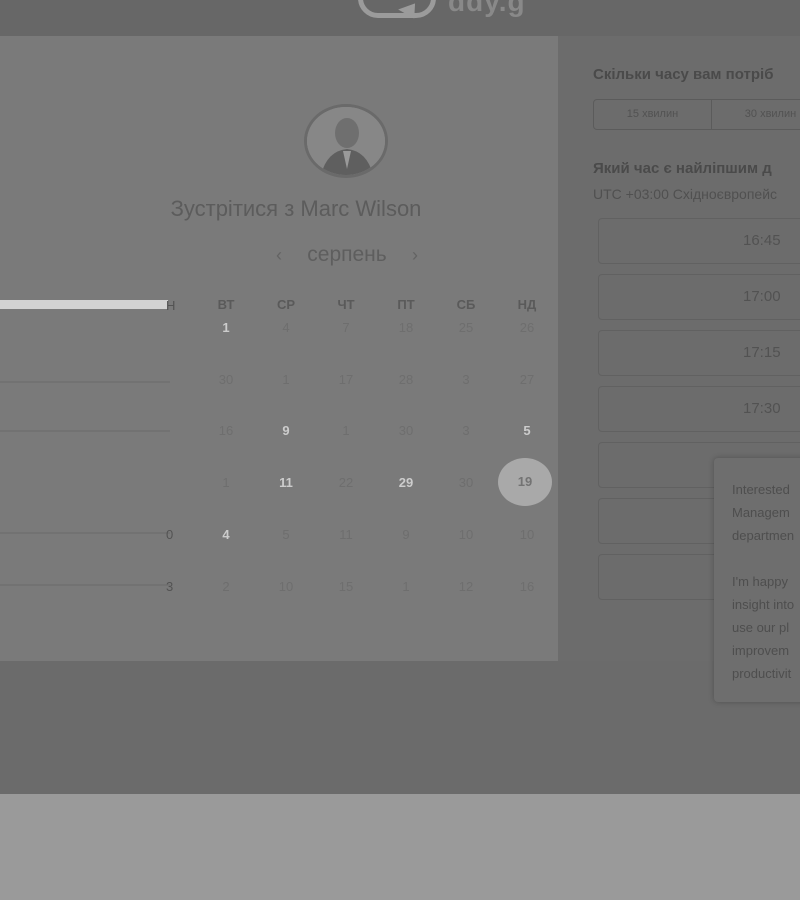  What do you see at coordinates (406, 379) in the screenshot?
I see `calendar-day: 28` at bounding box center [406, 379].